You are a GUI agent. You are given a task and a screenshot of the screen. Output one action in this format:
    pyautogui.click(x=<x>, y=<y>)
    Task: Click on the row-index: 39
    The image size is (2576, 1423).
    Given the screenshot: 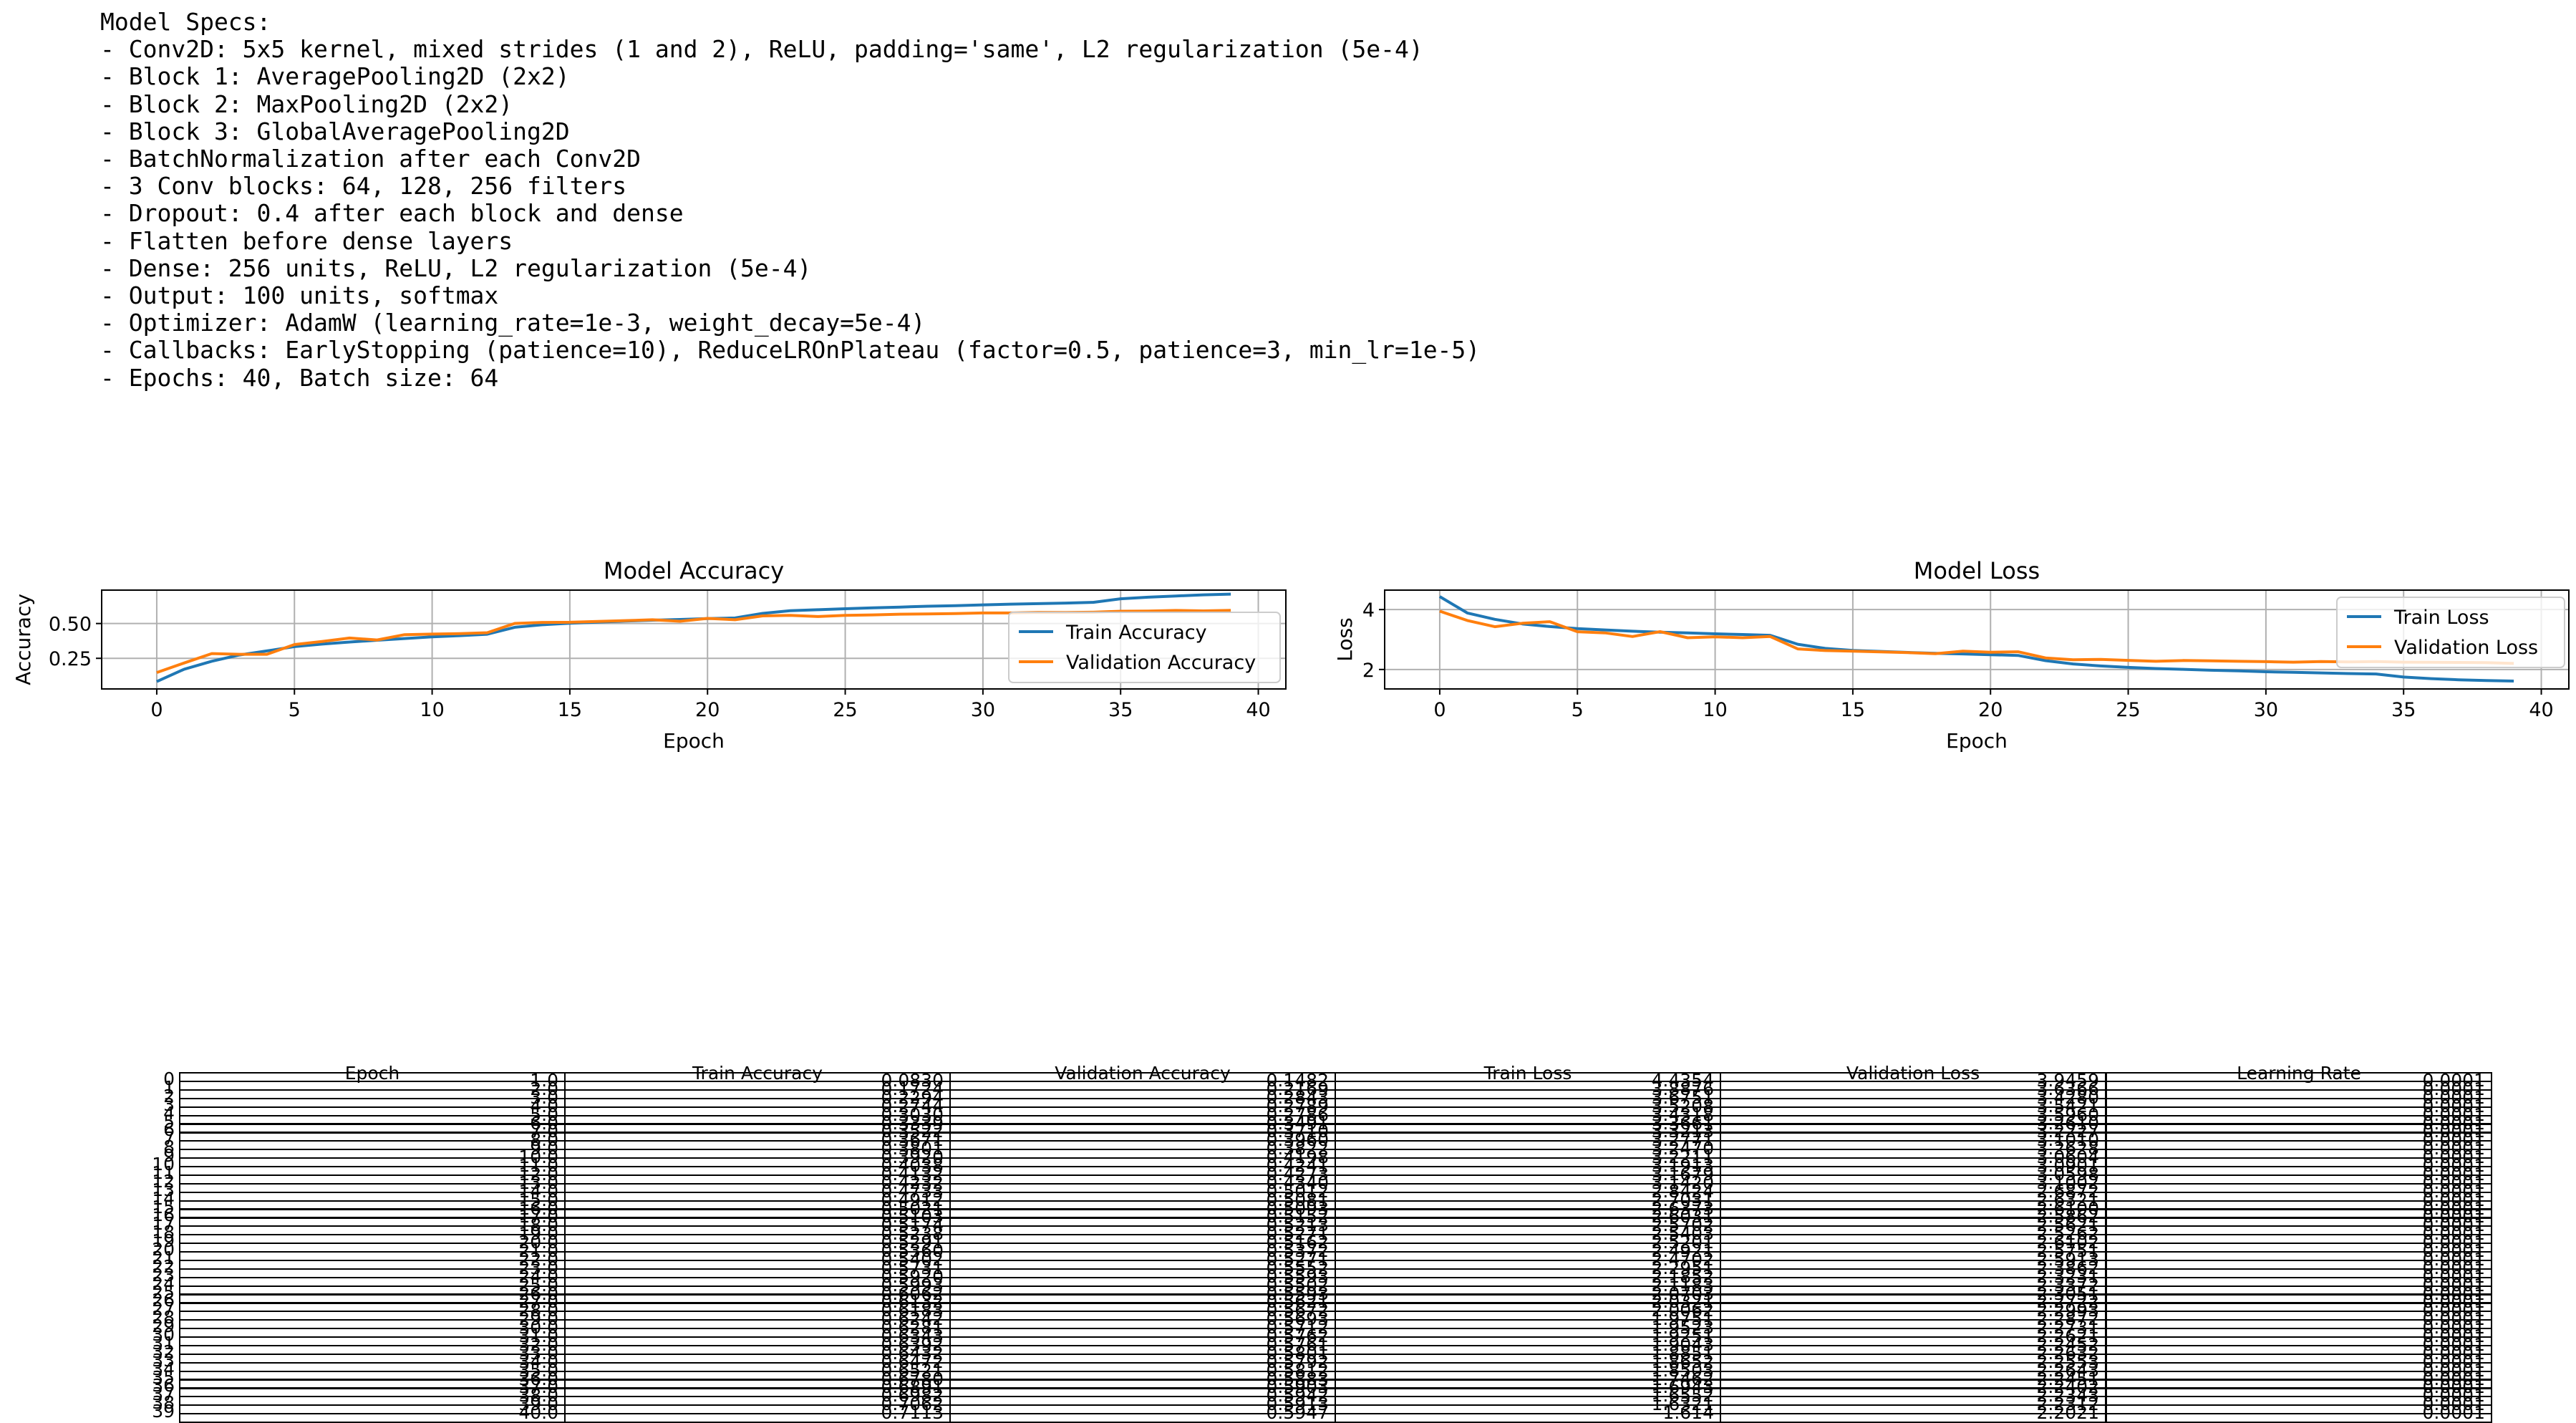 What is the action you would take?
    pyautogui.click(x=163, y=1411)
    